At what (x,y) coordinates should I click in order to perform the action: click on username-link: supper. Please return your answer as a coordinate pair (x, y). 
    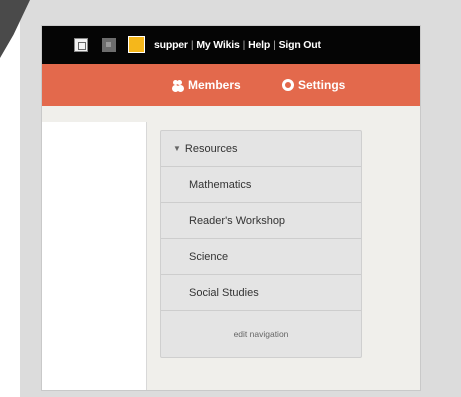
    Looking at the image, I should click on (171, 45).